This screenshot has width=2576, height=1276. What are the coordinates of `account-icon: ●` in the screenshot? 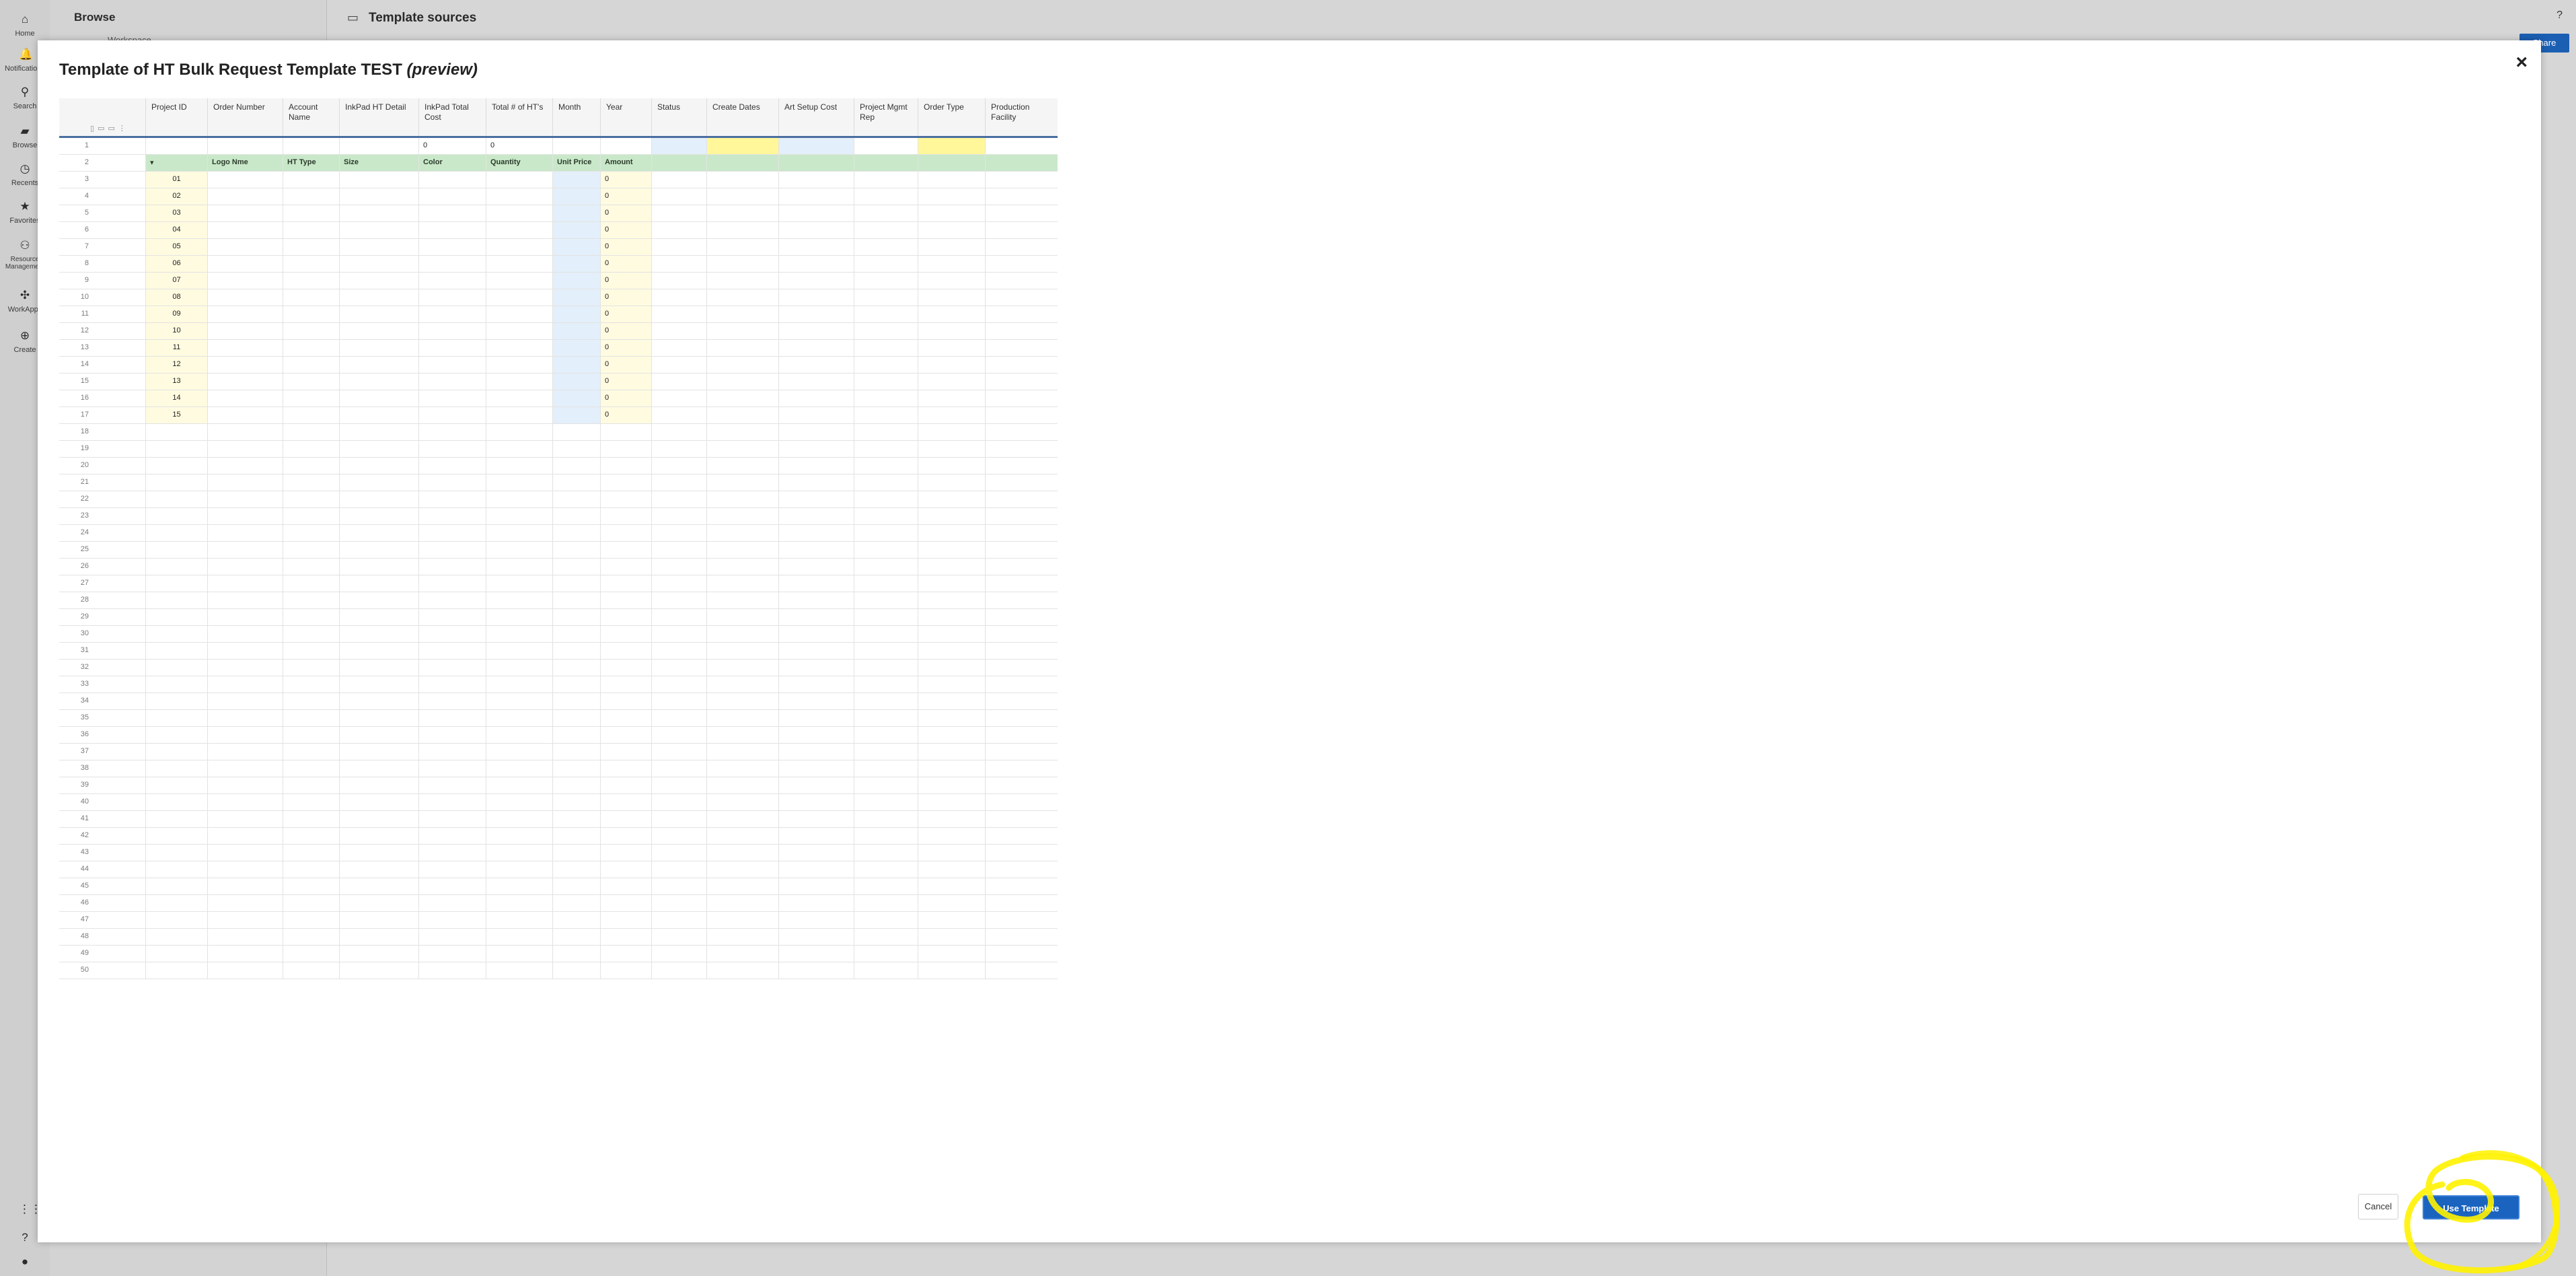 It's located at (25, 1264).